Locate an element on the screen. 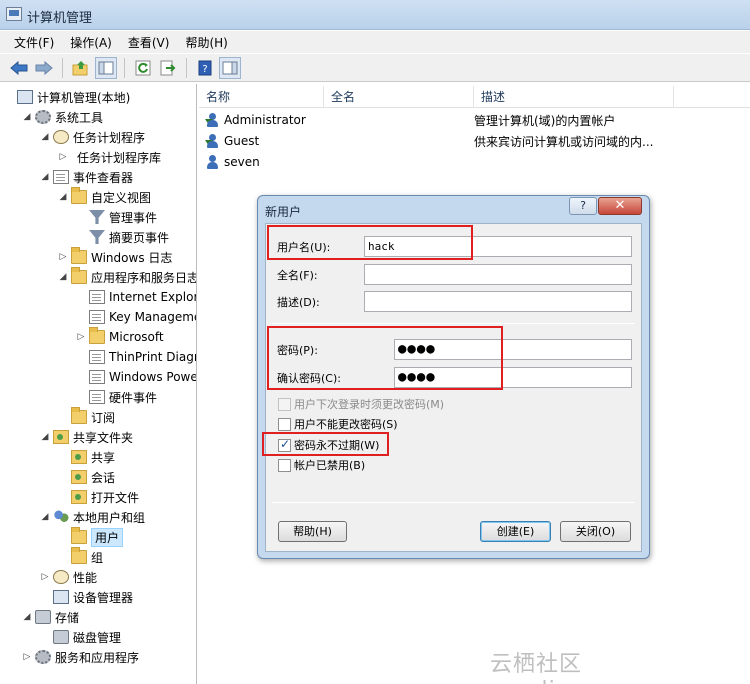  tree-item-label: 共享 is located at coordinates (103, 457).